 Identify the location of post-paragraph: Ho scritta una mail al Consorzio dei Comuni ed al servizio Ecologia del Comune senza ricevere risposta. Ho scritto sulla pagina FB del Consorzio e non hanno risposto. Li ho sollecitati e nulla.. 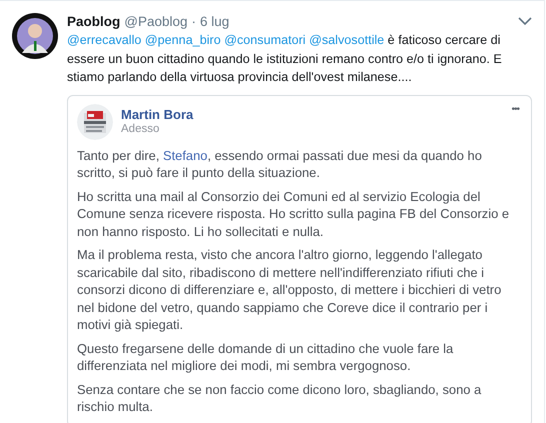
(293, 214).